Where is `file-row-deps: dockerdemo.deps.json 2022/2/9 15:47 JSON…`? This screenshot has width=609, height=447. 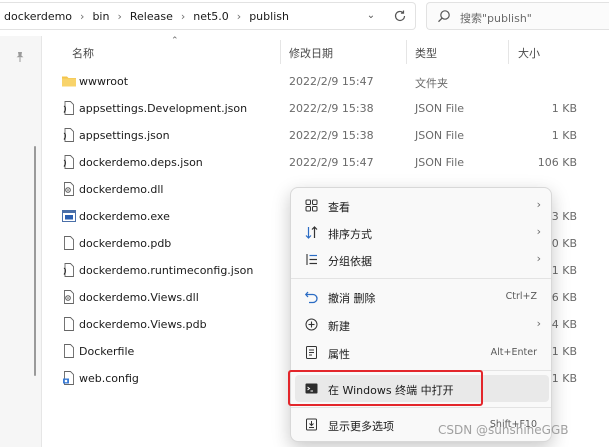 file-row-deps: dockerdemo.deps.json 2022/2/9 15:47 JSON… is located at coordinates (325, 162).